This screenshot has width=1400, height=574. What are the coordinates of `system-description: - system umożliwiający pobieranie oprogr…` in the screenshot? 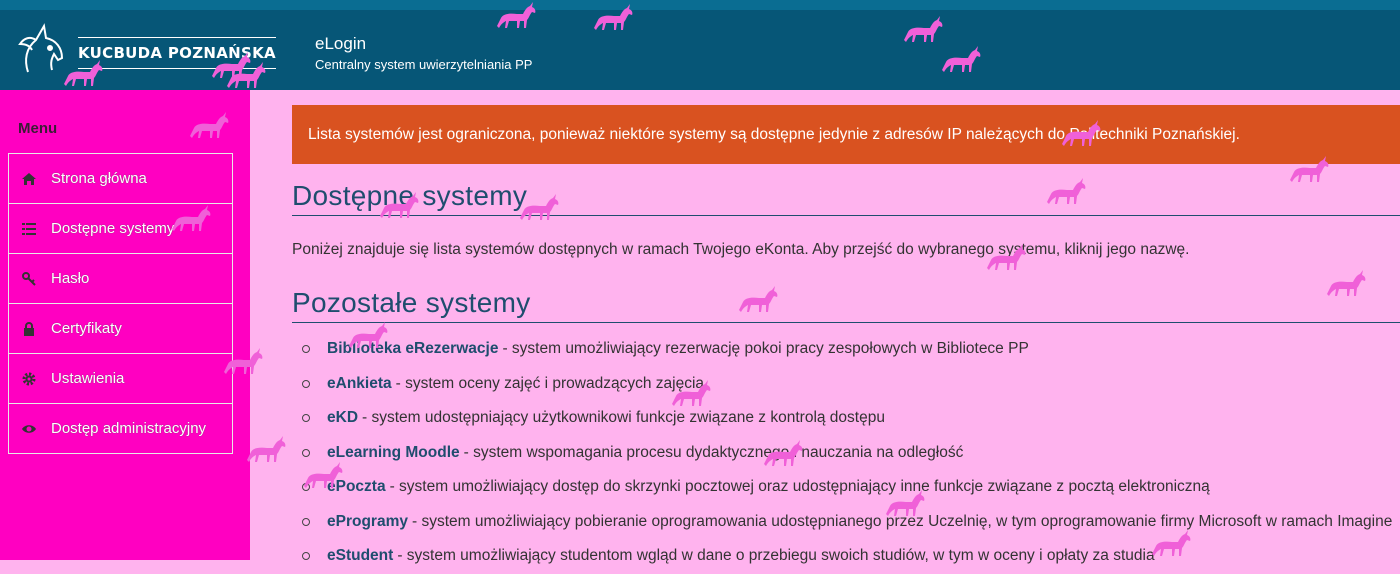 It's located at (902, 521).